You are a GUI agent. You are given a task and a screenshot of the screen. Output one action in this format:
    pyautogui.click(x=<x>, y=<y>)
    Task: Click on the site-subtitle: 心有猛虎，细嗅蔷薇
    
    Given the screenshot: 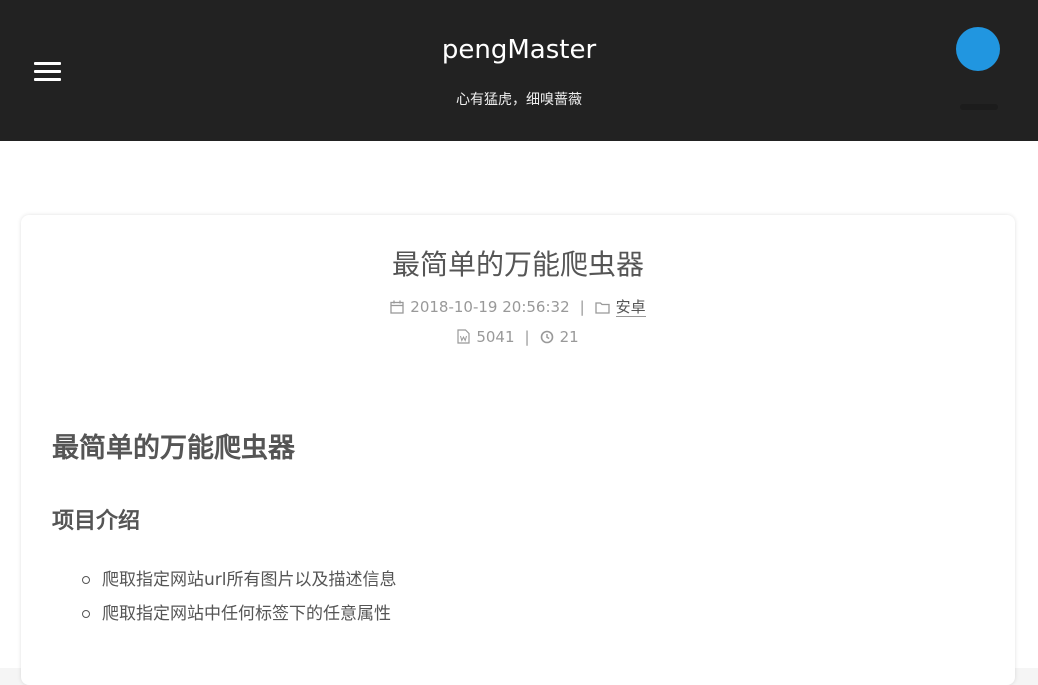 What is the action you would take?
    pyautogui.click(x=519, y=100)
    